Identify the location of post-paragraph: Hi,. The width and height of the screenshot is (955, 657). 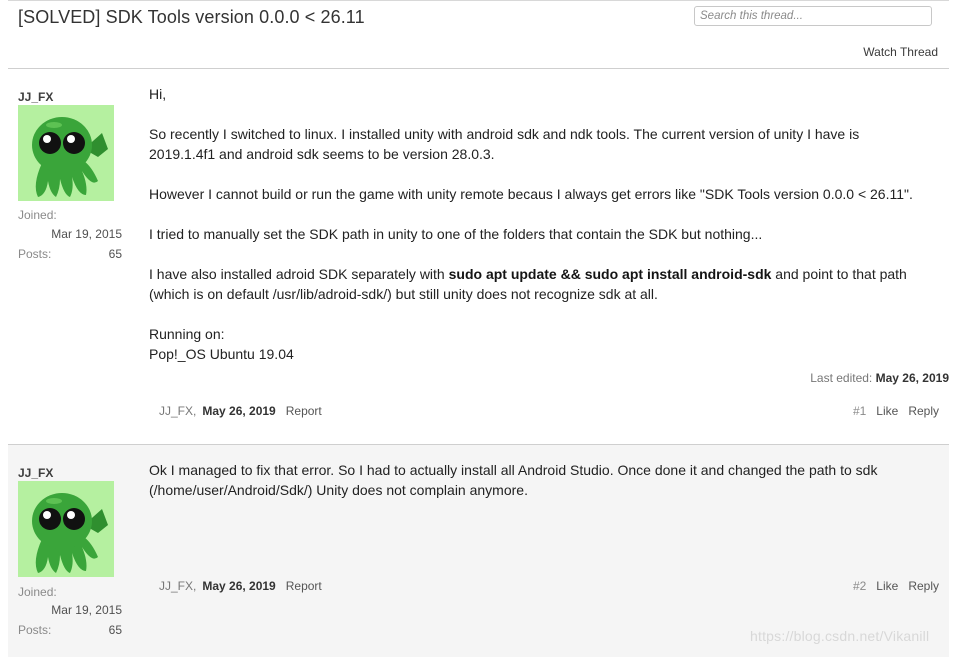
(158, 94).